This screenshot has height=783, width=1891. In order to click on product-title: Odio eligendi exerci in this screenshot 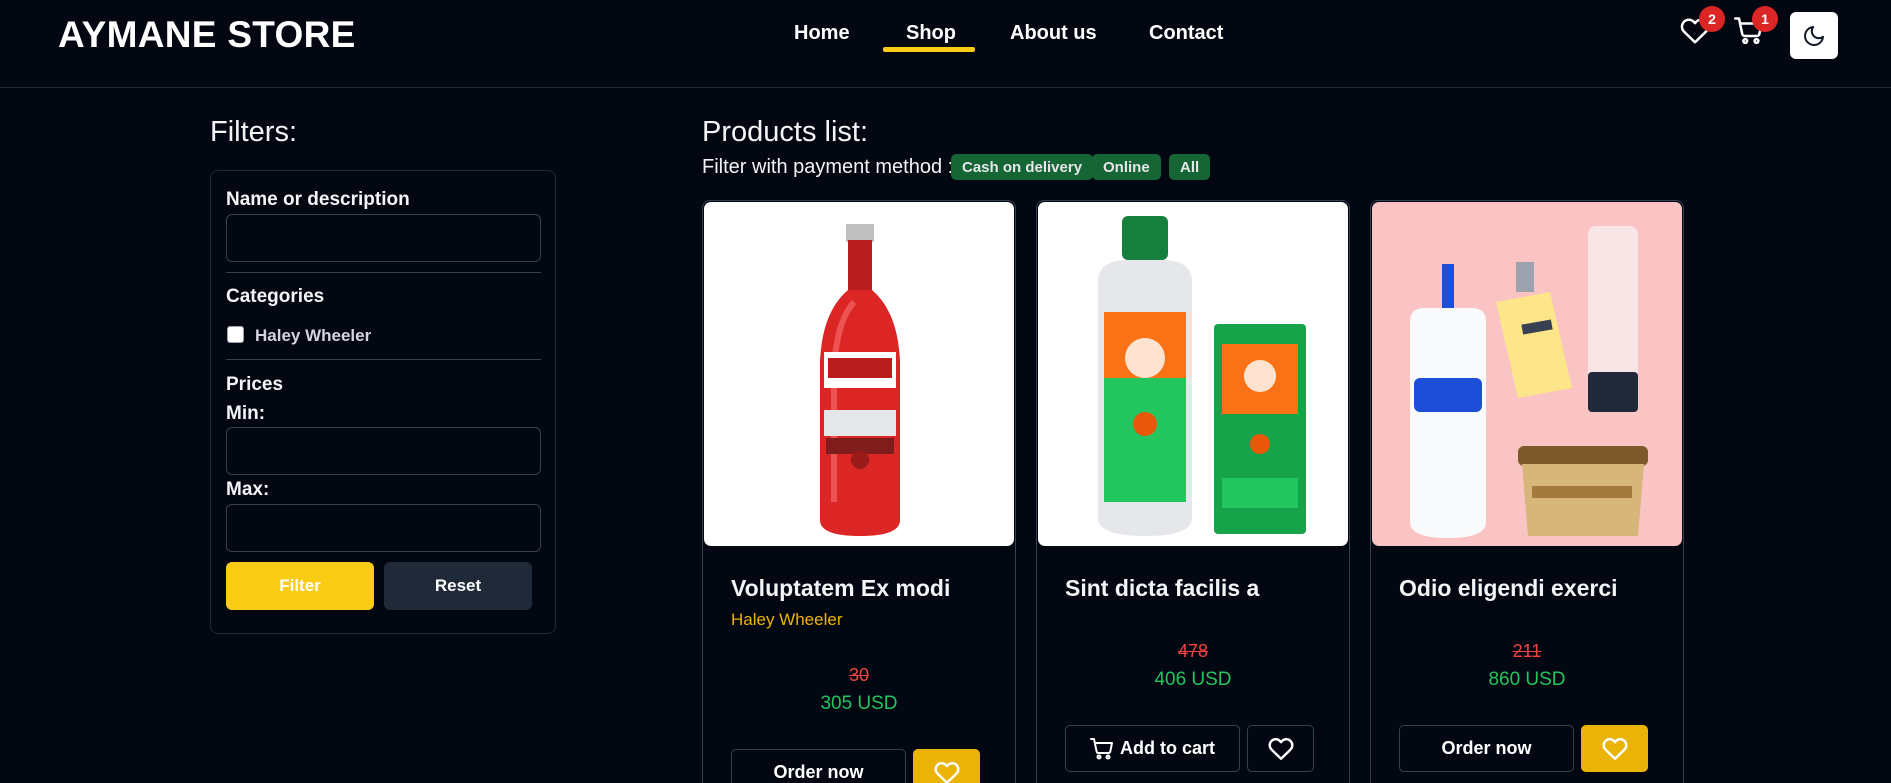, I will do `click(1508, 588)`.